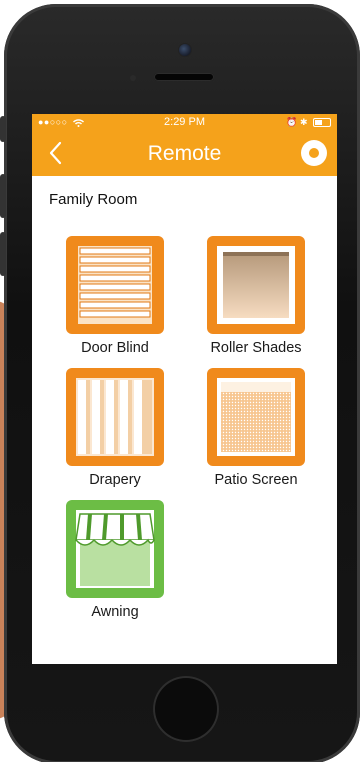 The width and height of the screenshot is (360, 762). Describe the element at coordinates (185, 50) in the screenshot. I see `front-camera` at that location.